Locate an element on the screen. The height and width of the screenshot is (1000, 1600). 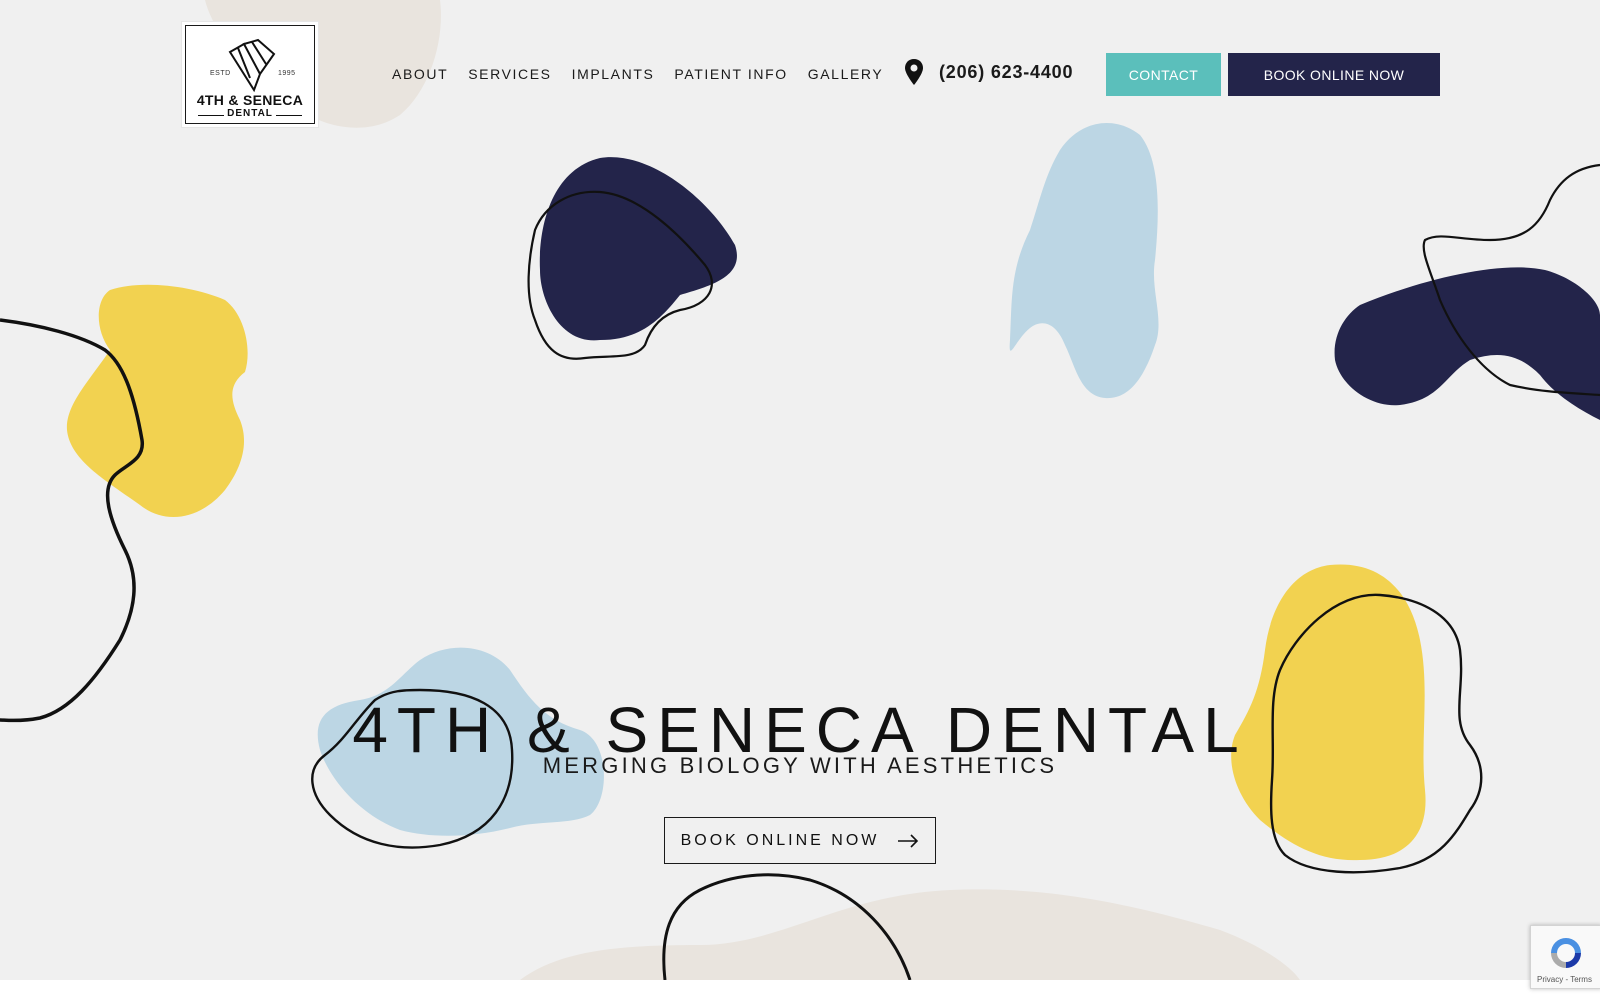
recaptcha-icon is located at coordinates (1566, 953).